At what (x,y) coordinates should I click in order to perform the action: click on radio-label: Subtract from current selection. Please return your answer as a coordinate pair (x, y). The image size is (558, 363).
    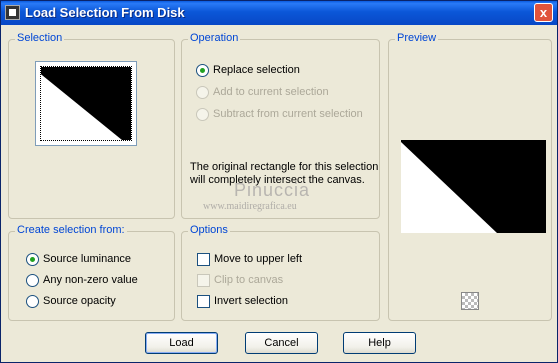
    Looking at the image, I should click on (288, 114).